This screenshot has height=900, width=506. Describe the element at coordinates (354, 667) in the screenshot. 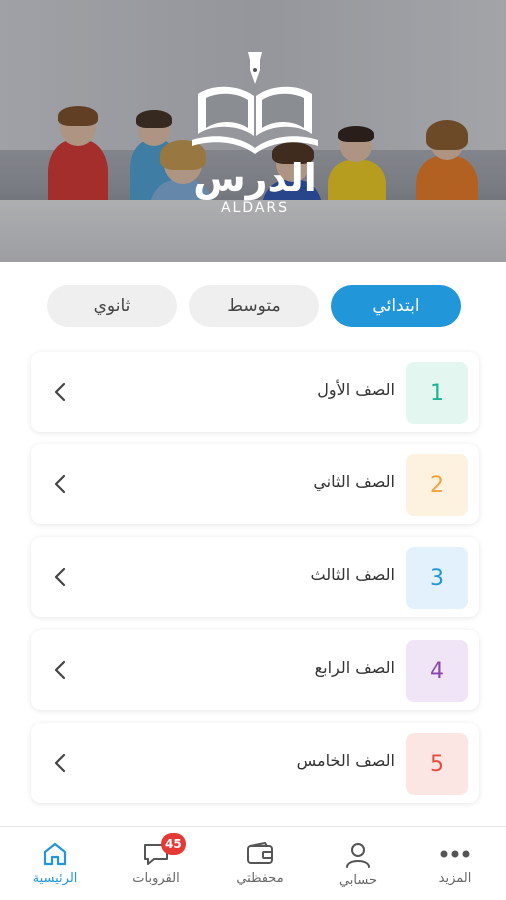

I see `grade-label: الصف الرابع` at that location.